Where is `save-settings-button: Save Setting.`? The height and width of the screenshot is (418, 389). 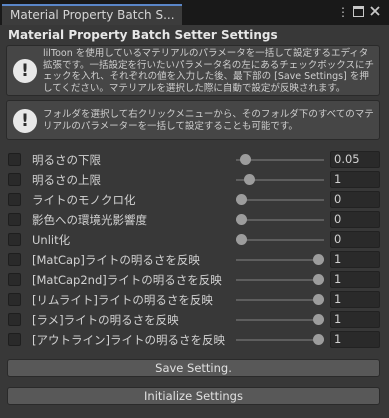
save-settings-button: Save Setting. is located at coordinates (193, 368).